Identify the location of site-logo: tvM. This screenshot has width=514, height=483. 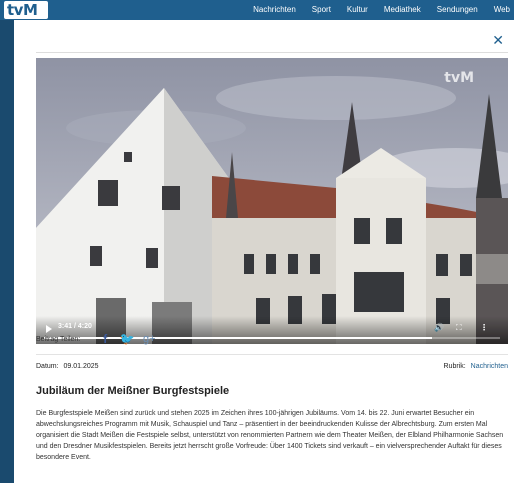
(26, 10).